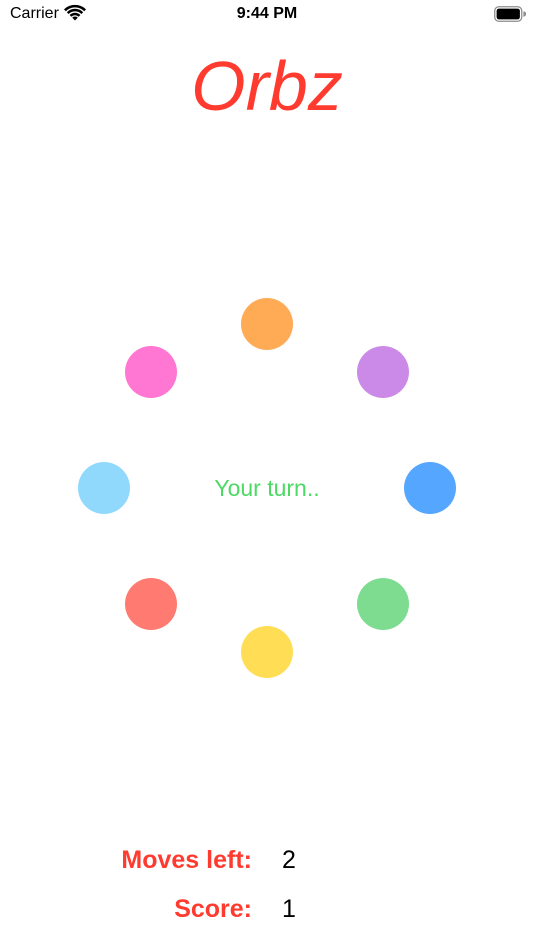 This screenshot has height=950, width=534. Describe the element at coordinates (267, 488) in the screenshot. I see `turn-status-text: Your turn..` at that location.